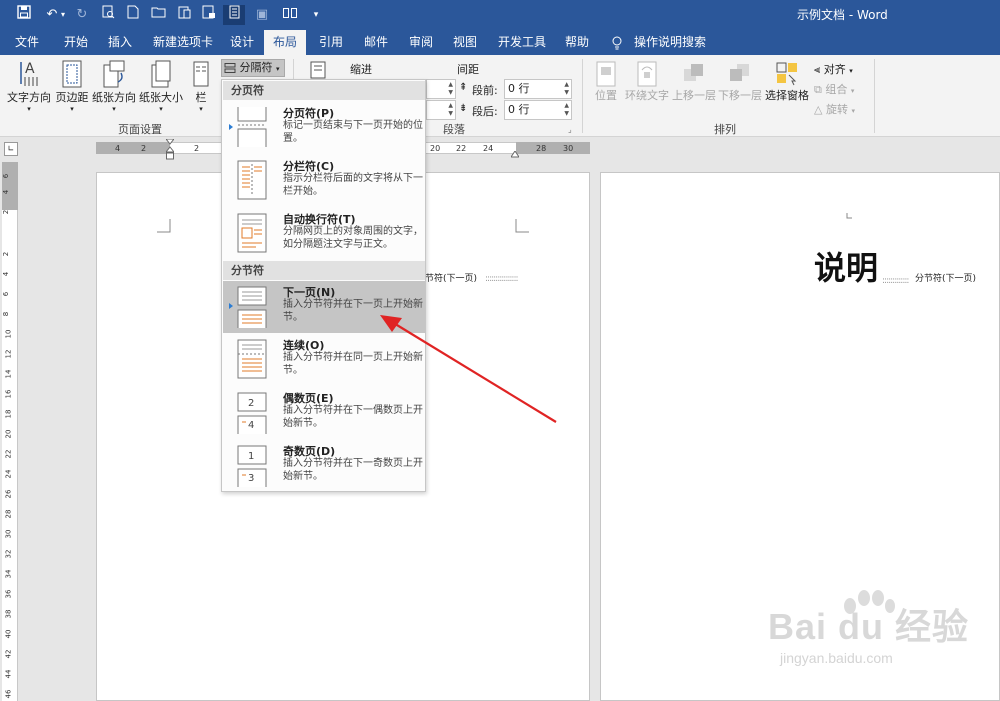  Describe the element at coordinates (786, 74) in the screenshot. I see `selection-pane-icon` at that location.